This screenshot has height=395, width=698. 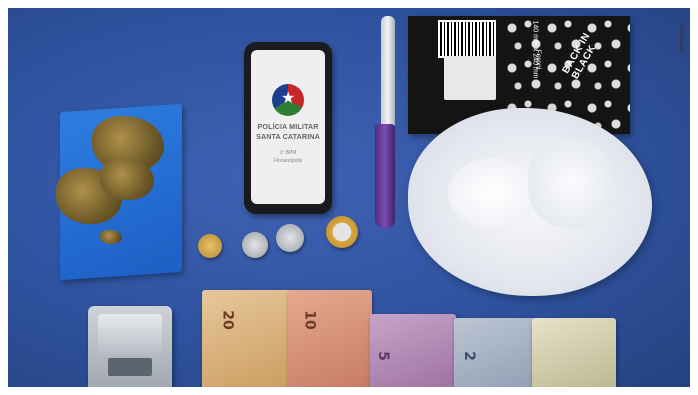 I want to click on knife-blade, so click(x=388, y=71).